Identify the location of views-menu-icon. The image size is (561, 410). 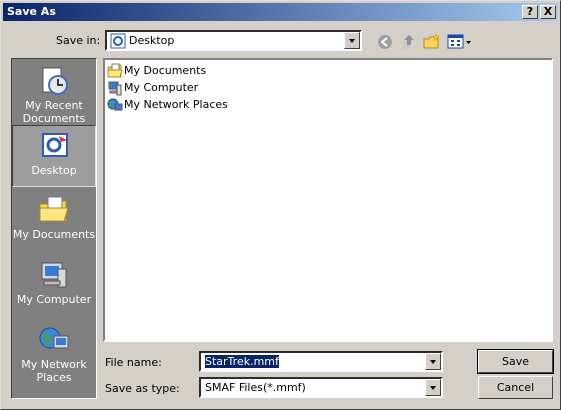
(460, 42).